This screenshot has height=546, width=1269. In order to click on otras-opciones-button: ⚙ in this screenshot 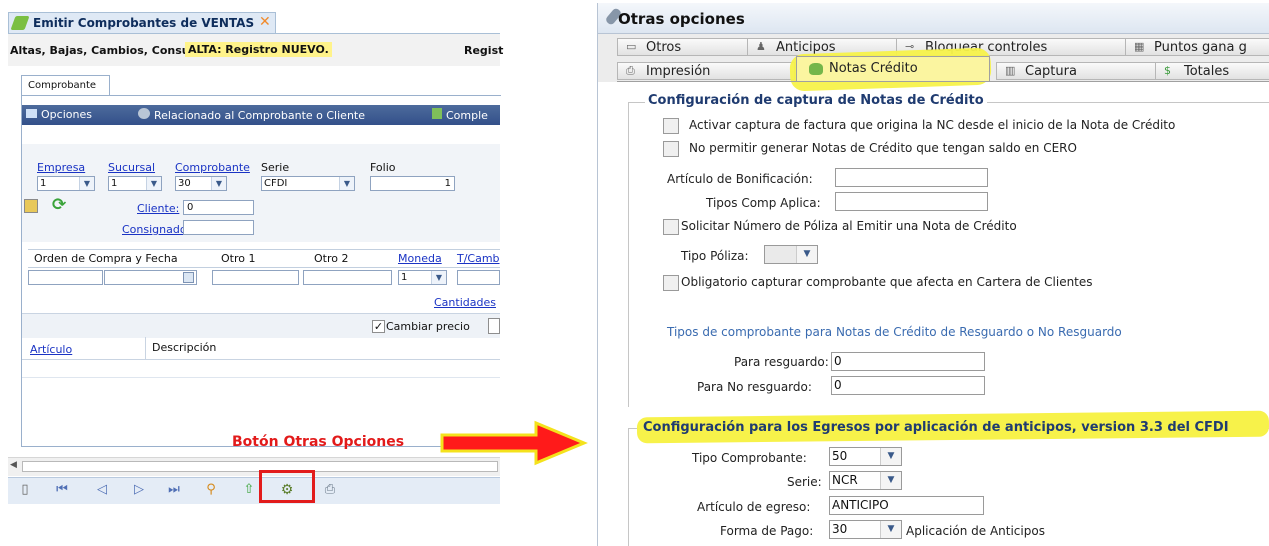, I will do `click(287, 490)`.